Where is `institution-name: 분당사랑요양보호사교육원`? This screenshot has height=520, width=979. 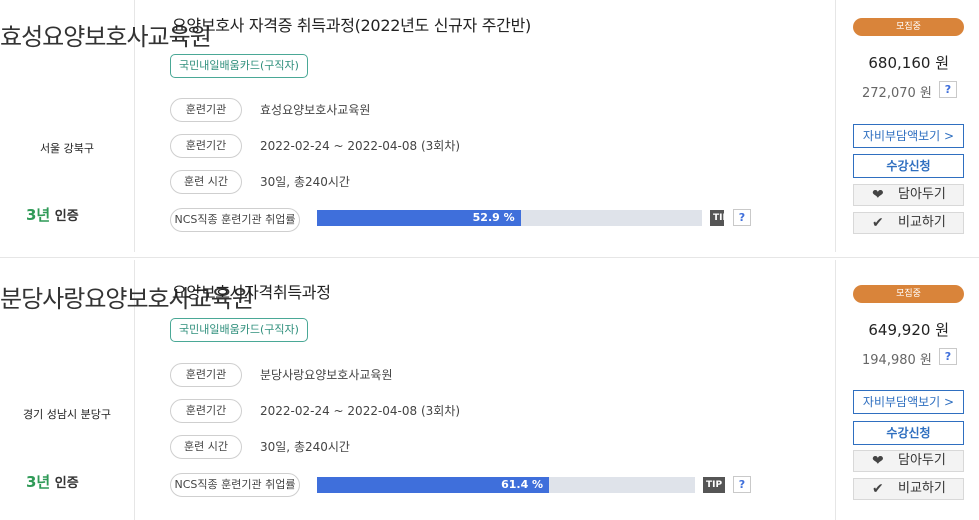 institution-name: 분당사랑요양보호사교육원 is located at coordinates (127, 299).